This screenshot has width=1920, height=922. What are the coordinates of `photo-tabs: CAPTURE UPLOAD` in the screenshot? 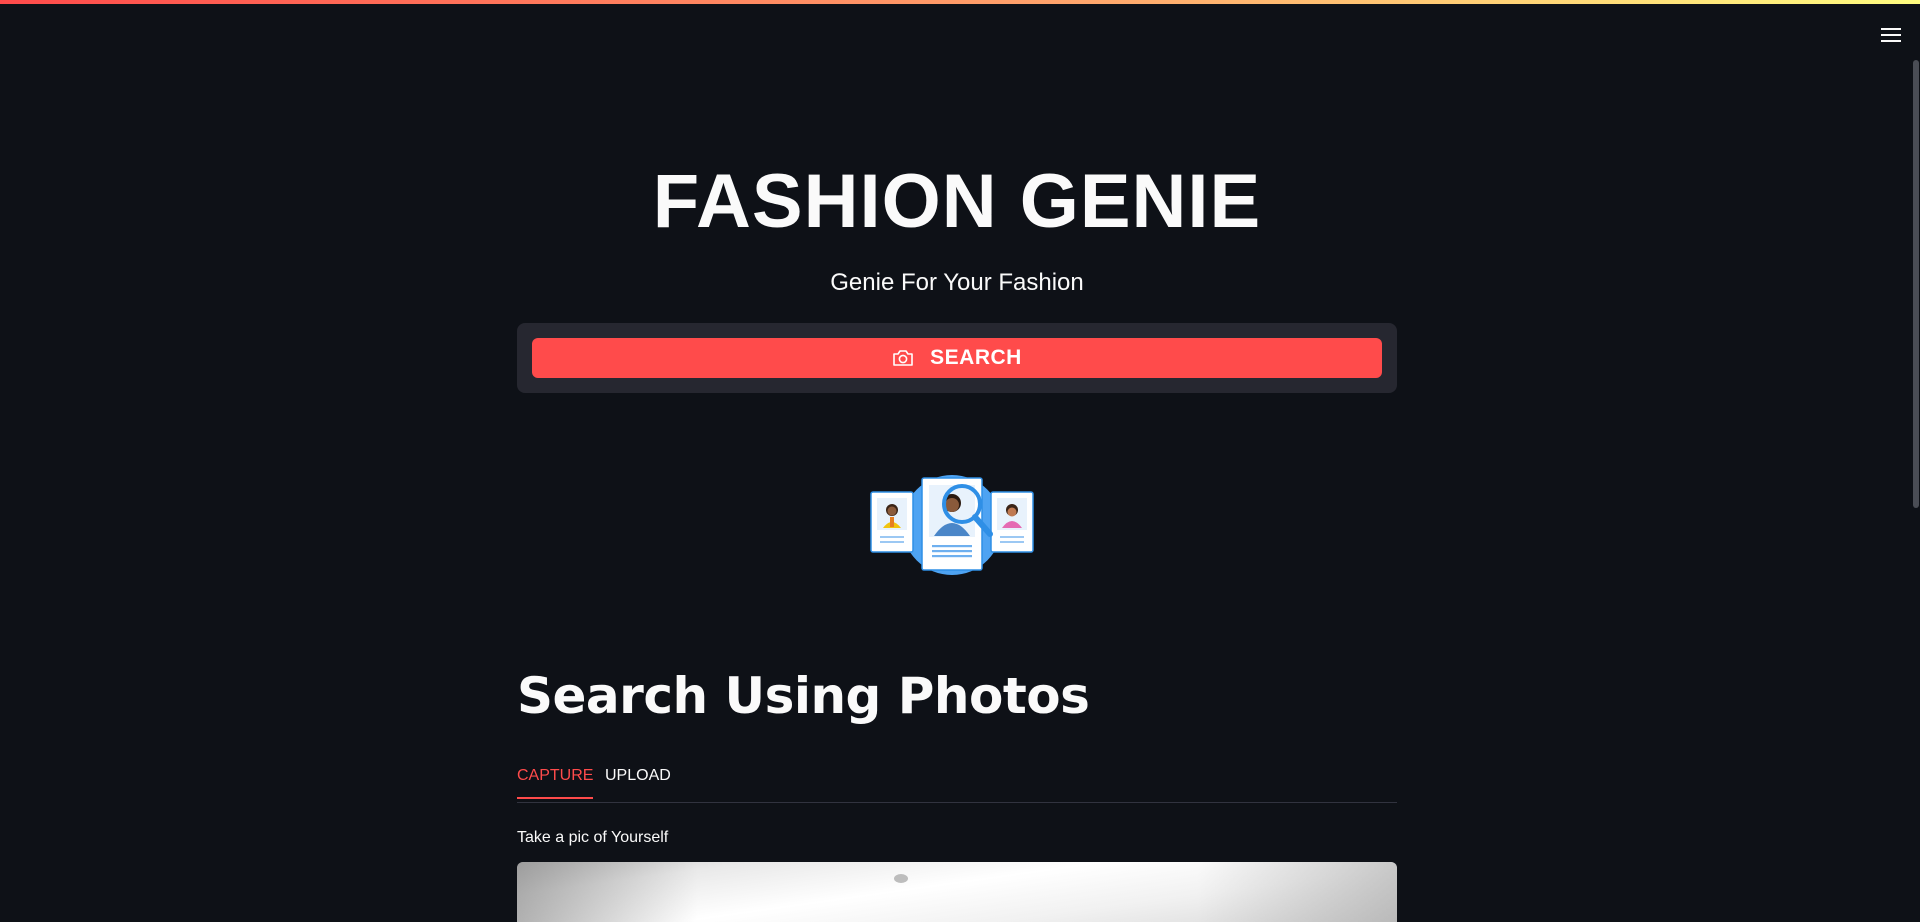 It's located at (957, 782).